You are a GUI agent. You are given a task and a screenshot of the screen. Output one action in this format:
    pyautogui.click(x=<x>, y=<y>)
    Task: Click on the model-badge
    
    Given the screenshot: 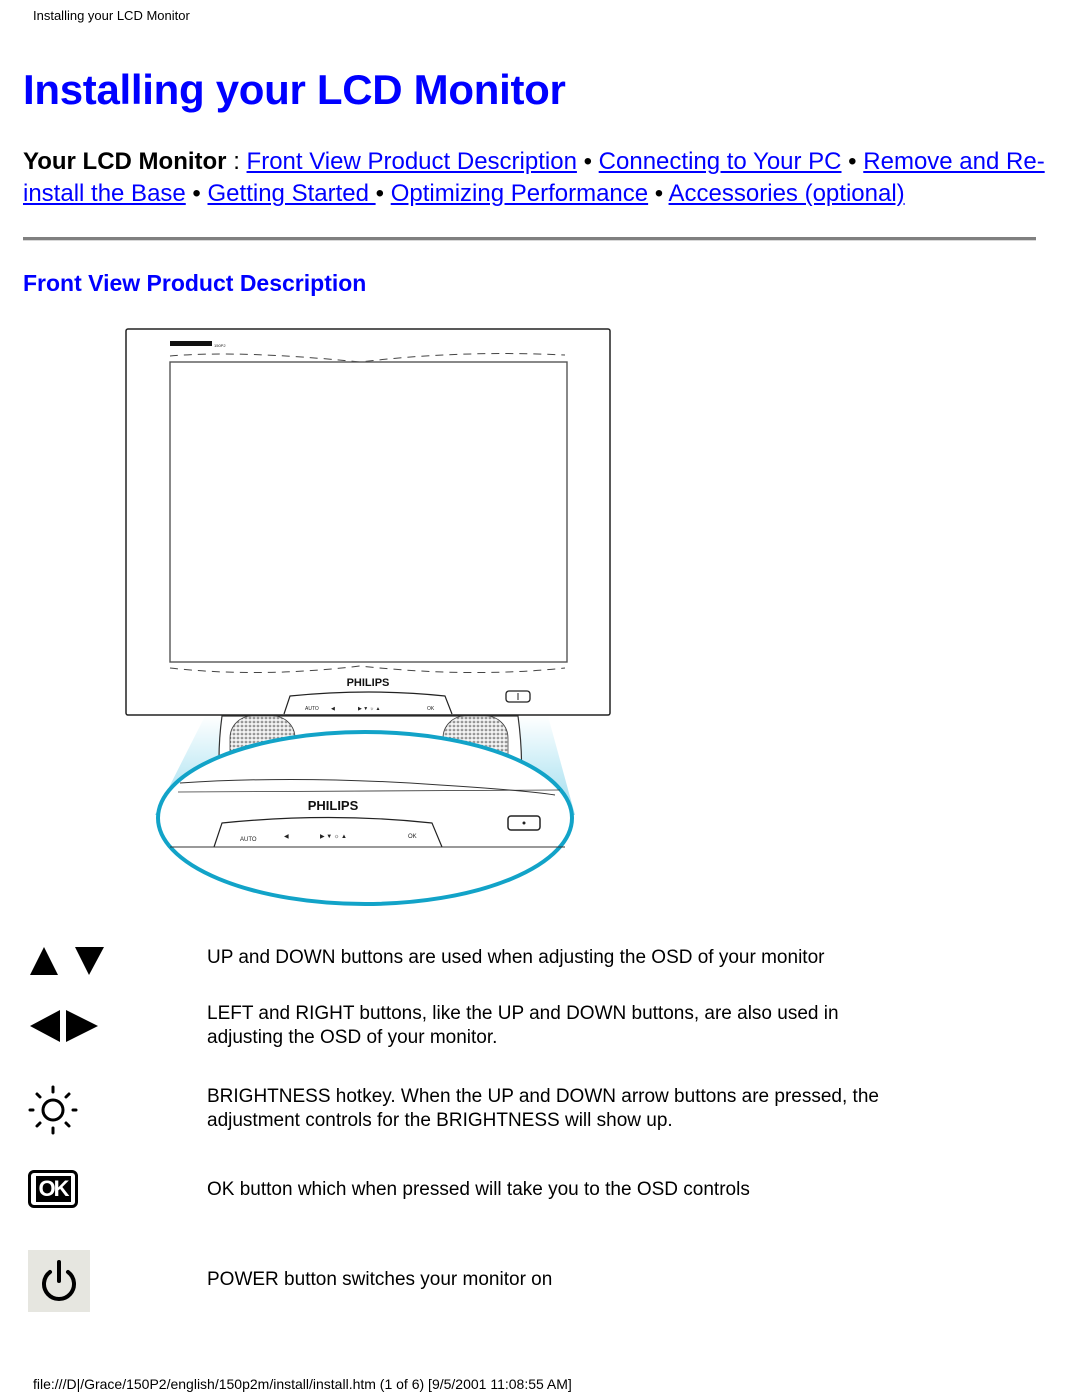 What is the action you would take?
    pyautogui.click(x=191, y=343)
    